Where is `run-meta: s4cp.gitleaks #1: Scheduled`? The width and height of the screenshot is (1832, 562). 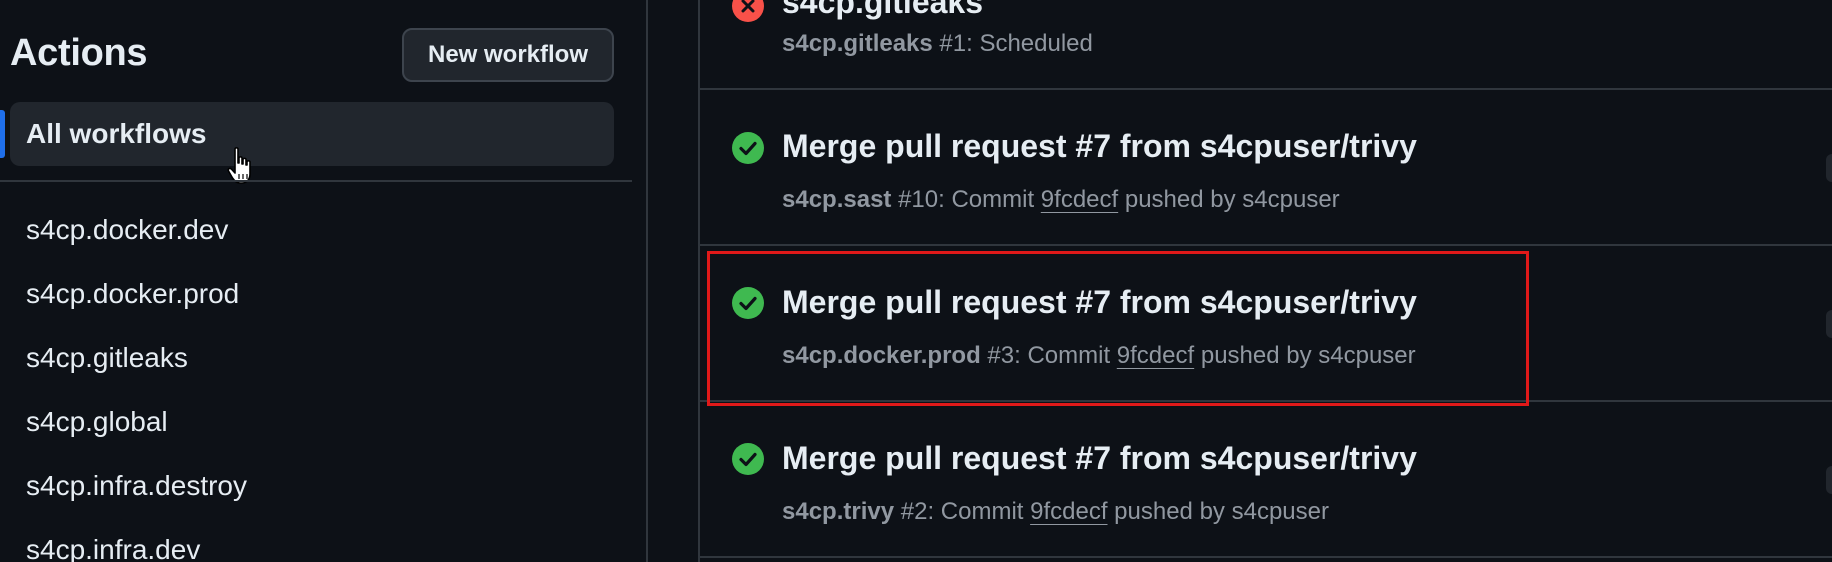 run-meta: s4cp.gitleaks #1: Scheduled is located at coordinates (937, 44).